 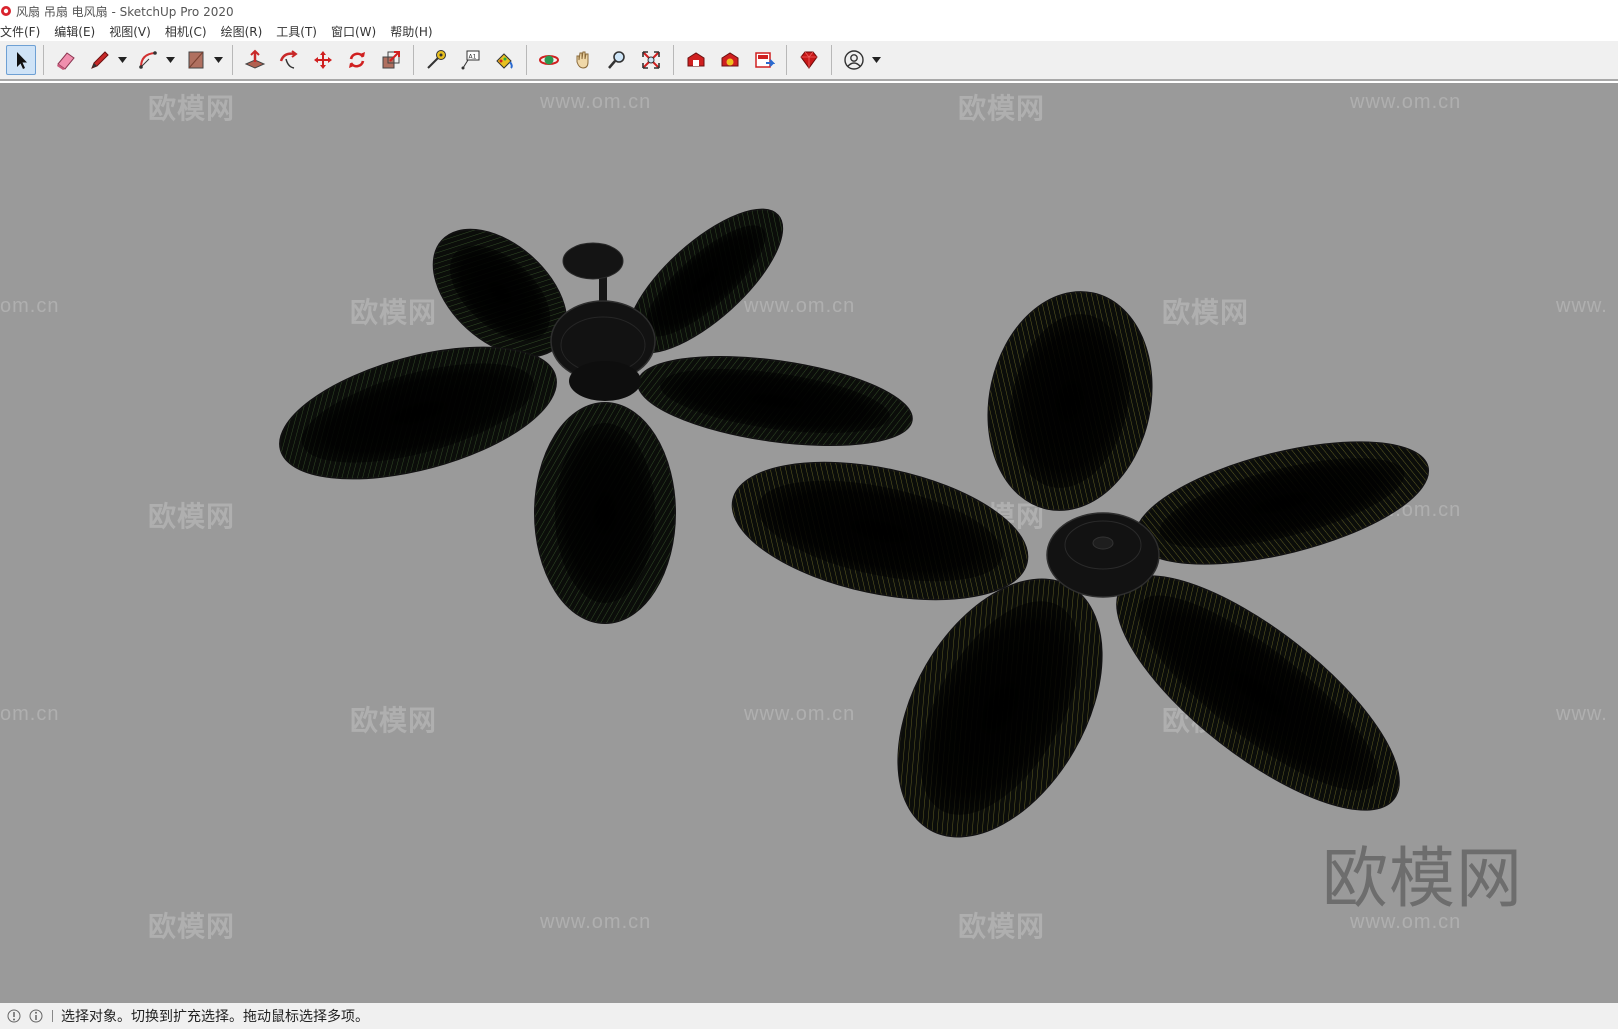 I want to click on menu-edit: 编辑(E), so click(x=78, y=31).